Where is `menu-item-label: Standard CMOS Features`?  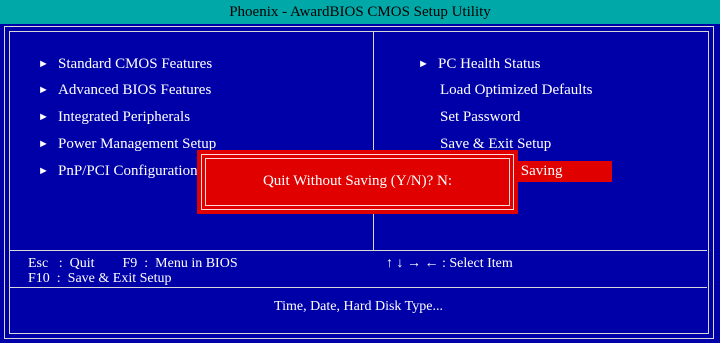 menu-item-label: Standard CMOS Features is located at coordinates (135, 64).